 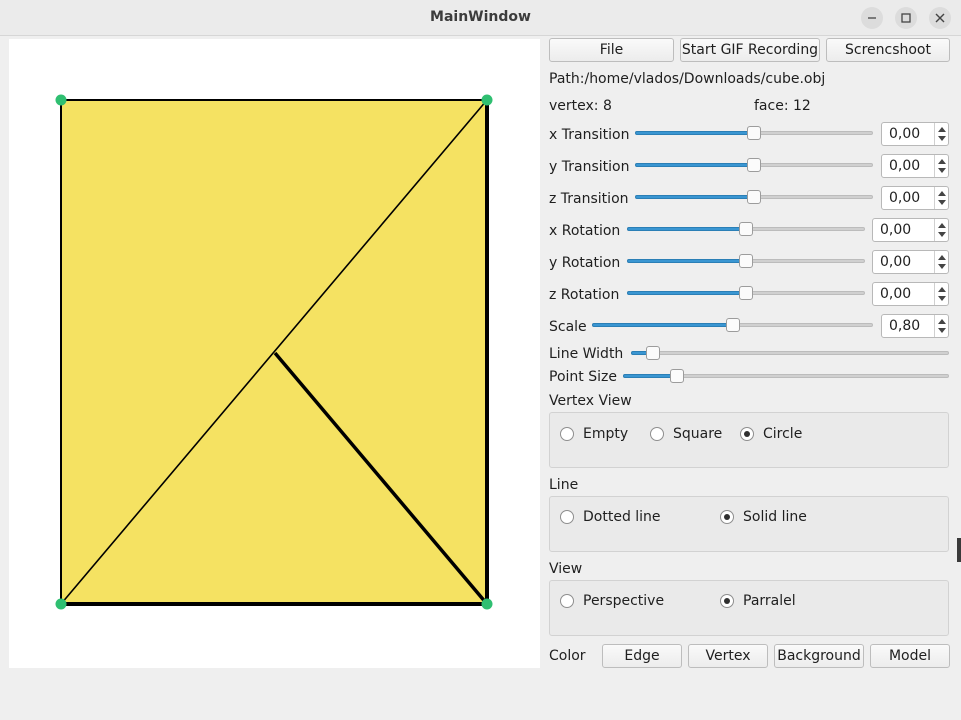 I want to click on minimize-icon, so click(x=872, y=18).